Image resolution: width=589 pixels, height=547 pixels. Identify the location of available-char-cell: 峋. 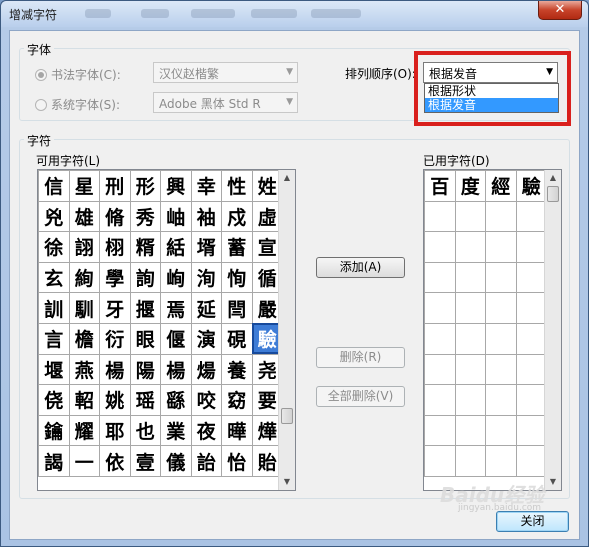
(176, 277).